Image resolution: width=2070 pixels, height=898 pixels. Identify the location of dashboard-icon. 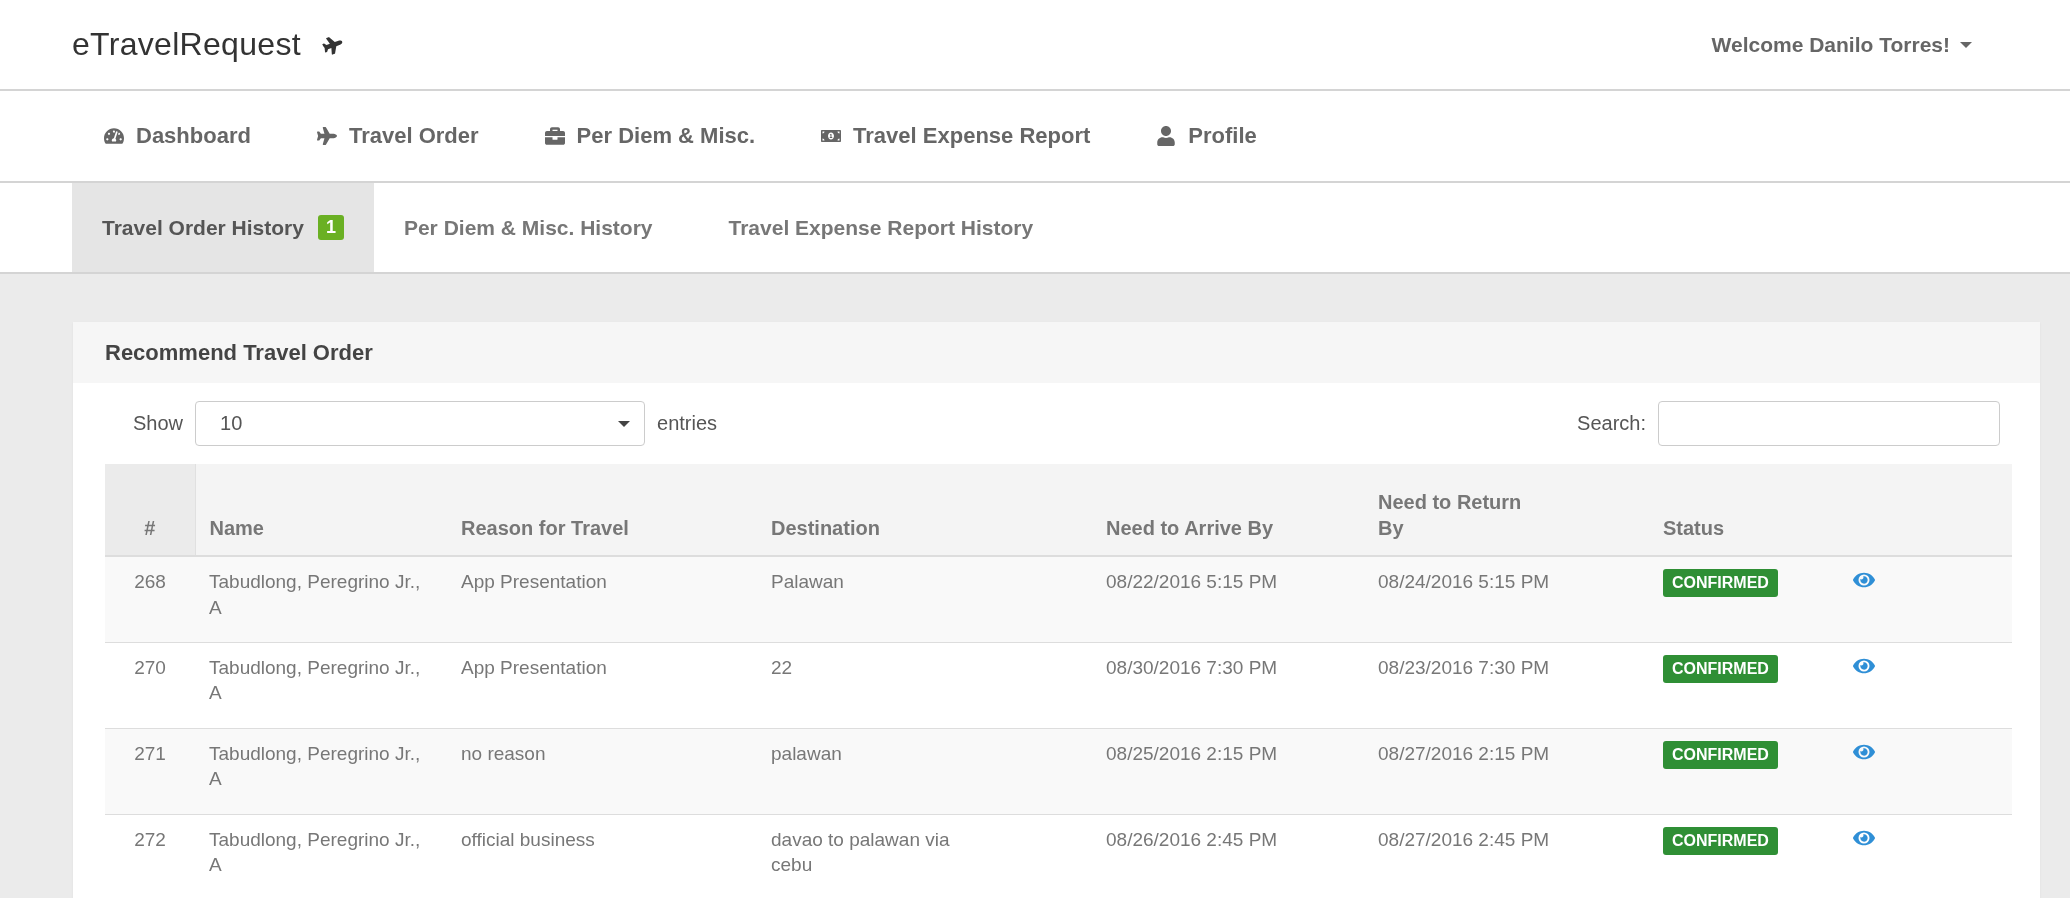
(114, 136).